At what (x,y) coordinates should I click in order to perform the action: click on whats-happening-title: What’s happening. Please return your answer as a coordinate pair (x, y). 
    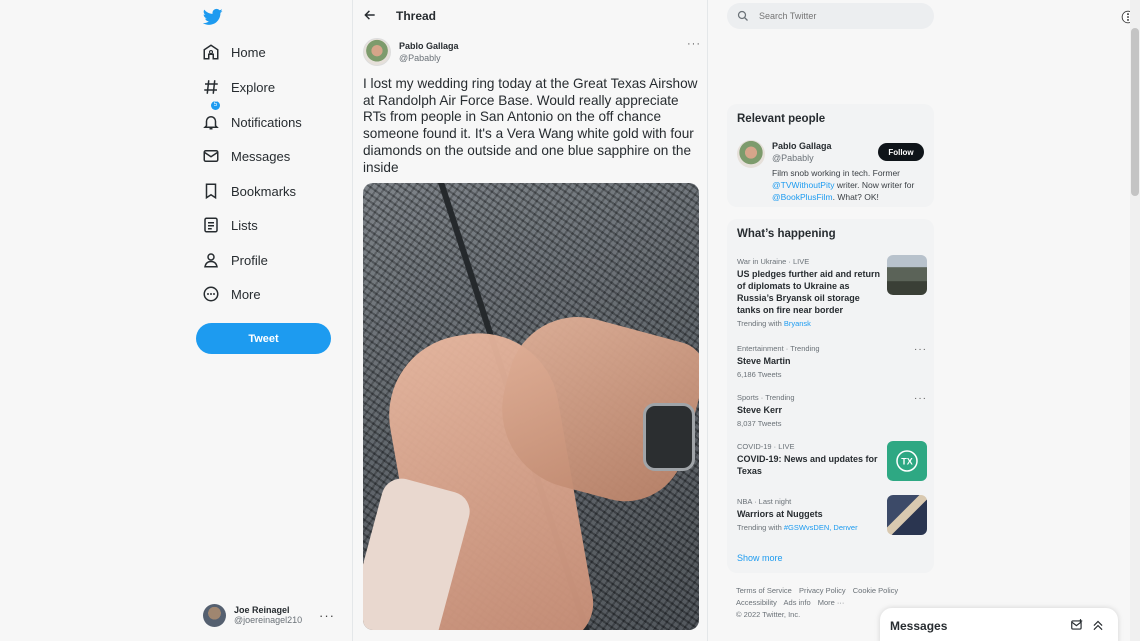
    Looking at the image, I should click on (786, 234).